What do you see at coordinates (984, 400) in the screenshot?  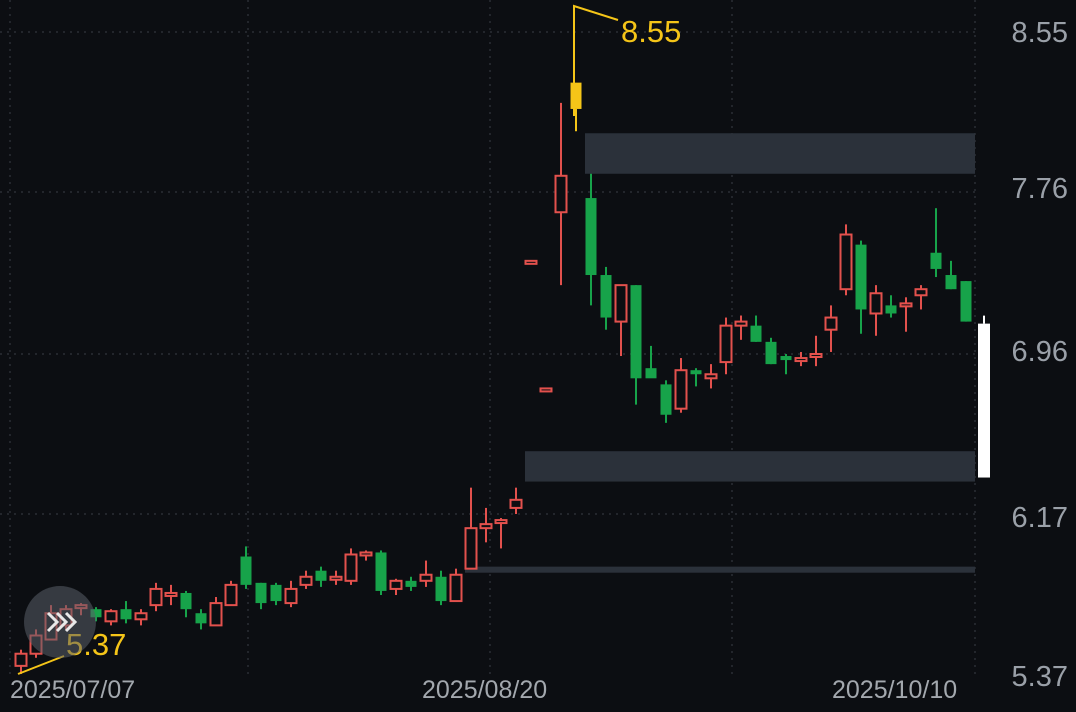 I see `latest-price-bar` at bounding box center [984, 400].